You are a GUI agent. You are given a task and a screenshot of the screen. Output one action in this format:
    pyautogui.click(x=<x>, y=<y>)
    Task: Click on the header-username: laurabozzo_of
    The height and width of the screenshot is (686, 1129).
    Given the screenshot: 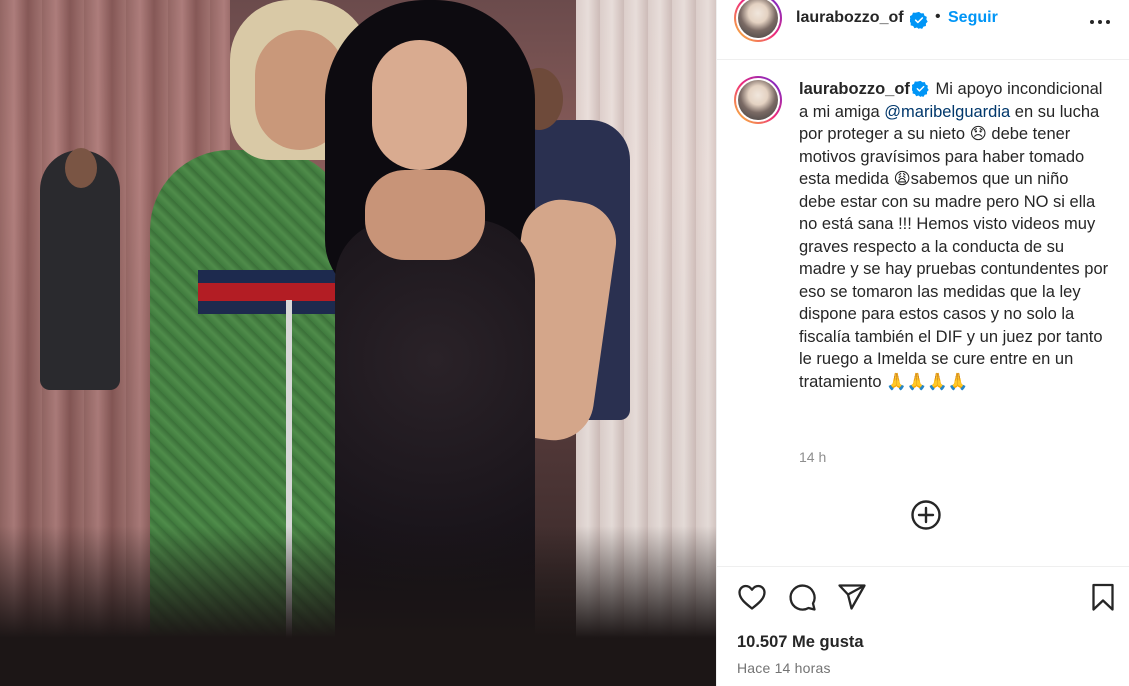 What is the action you would take?
    pyautogui.click(x=850, y=18)
    